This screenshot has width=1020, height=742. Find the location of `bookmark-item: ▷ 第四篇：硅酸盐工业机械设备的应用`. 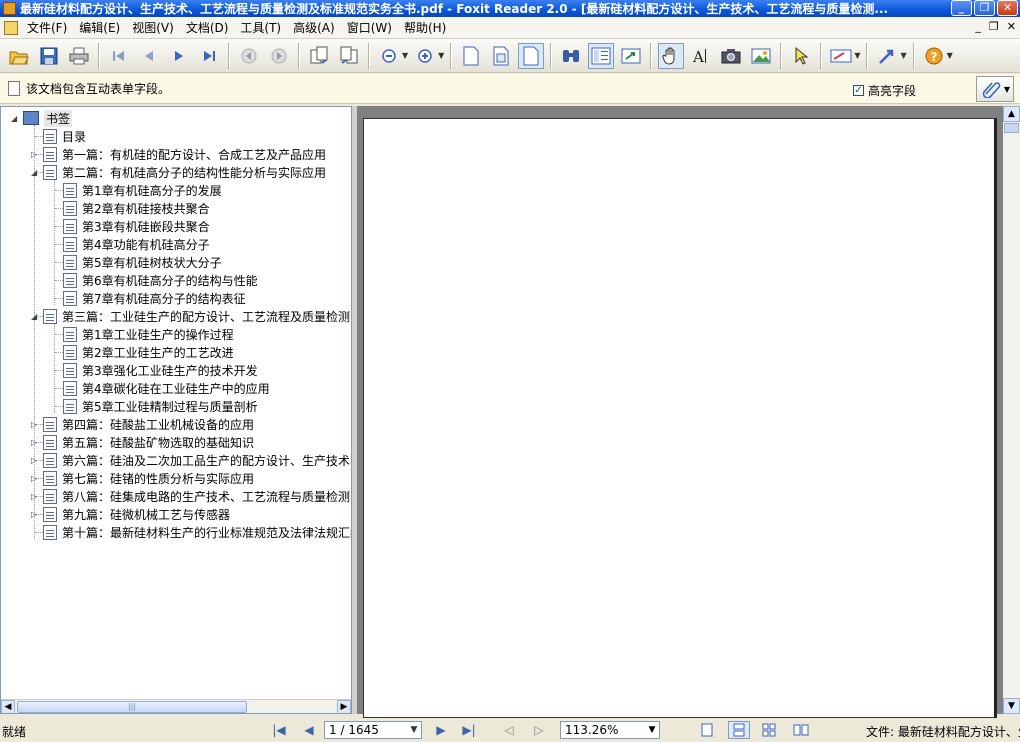

bookmark-item: ▷ 第四篇：硅酸盐工业机械设备的应用 is located at coordinates (142, 424).